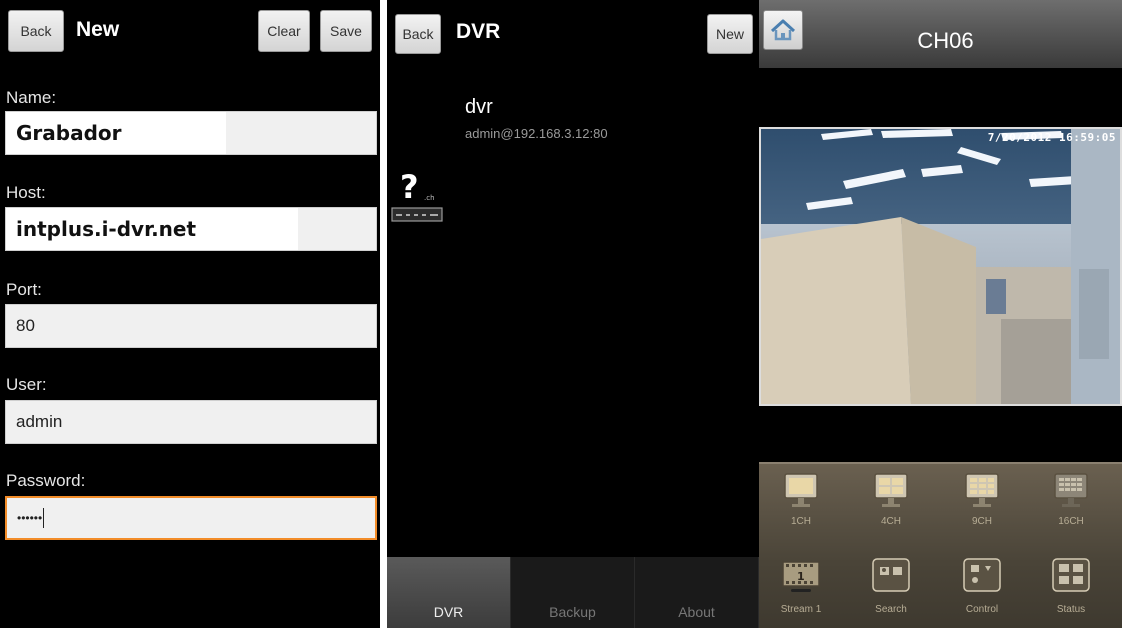 Image resolution: width=1122 pixels, height=628 pixels. I want to click on control-button: Control, so click(982, 585).